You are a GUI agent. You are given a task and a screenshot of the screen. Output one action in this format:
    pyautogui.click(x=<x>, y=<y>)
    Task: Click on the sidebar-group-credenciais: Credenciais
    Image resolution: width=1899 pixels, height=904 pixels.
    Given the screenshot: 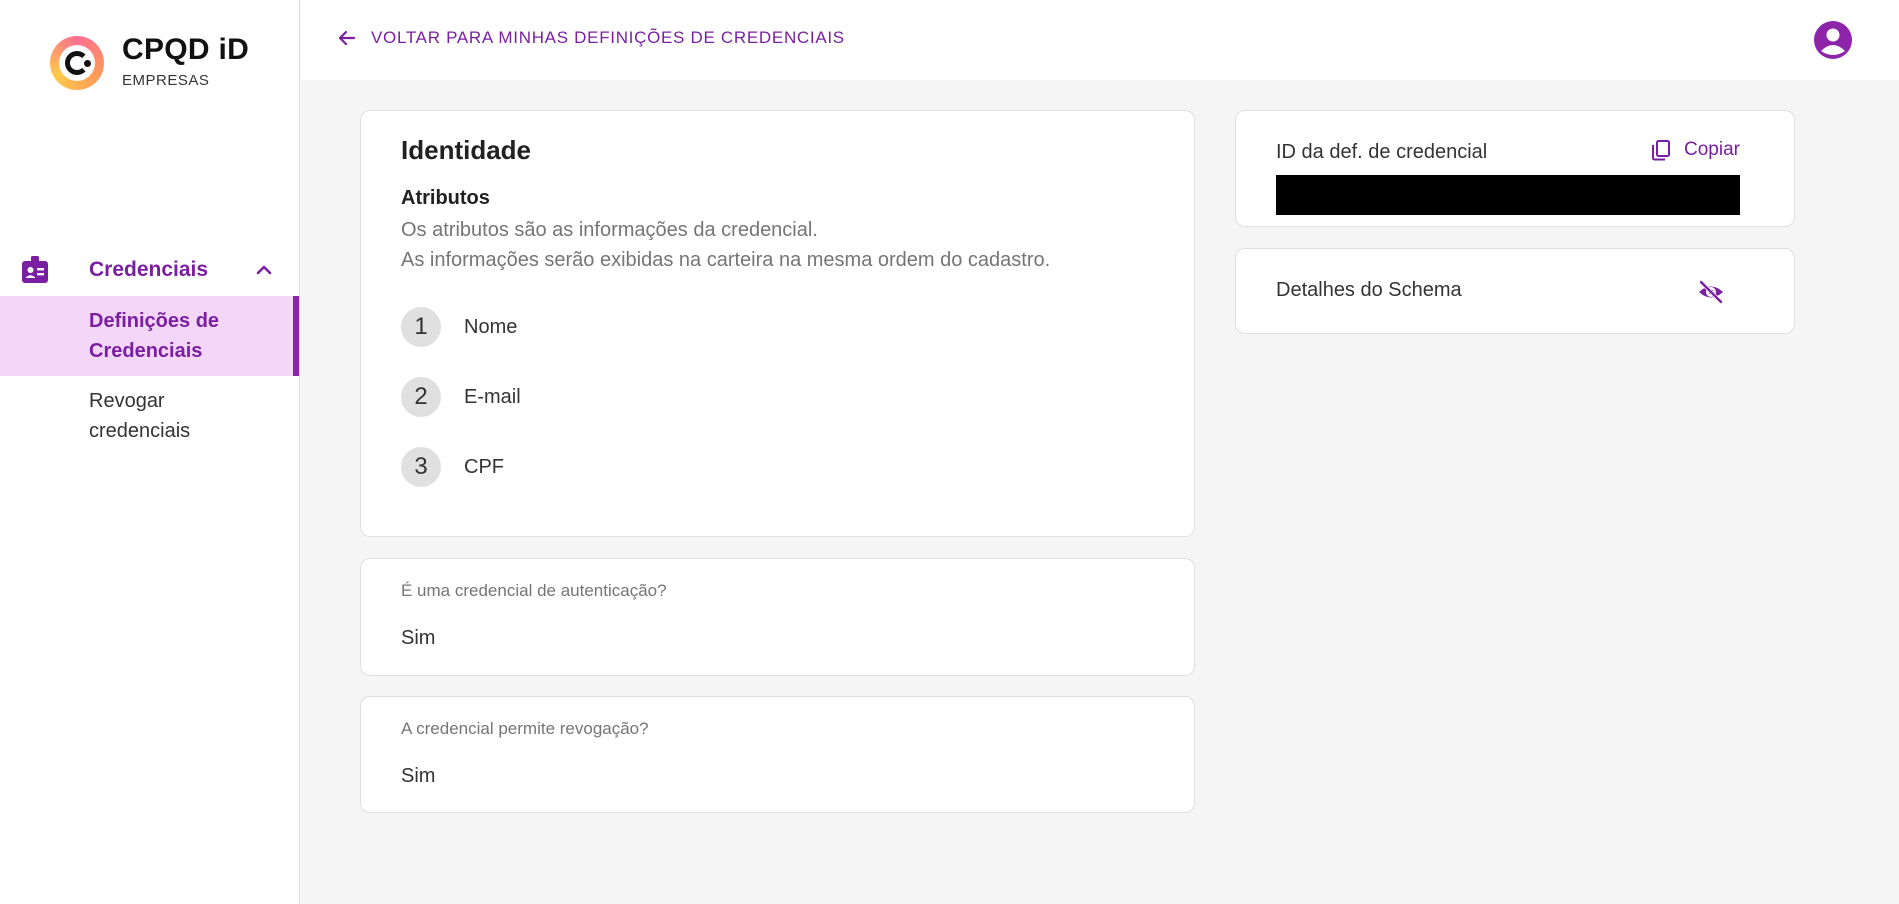 What is the action you would take?
    pyautogui.click(x=149, y=270)
    